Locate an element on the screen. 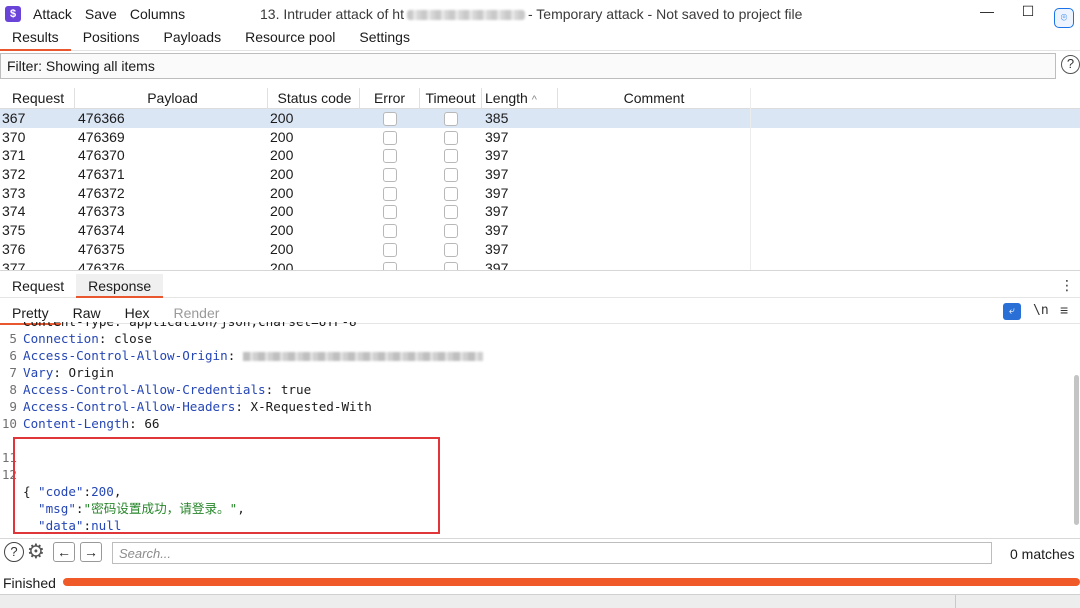  code-line: 5 Connection: close is located at coordinates (540, 338).